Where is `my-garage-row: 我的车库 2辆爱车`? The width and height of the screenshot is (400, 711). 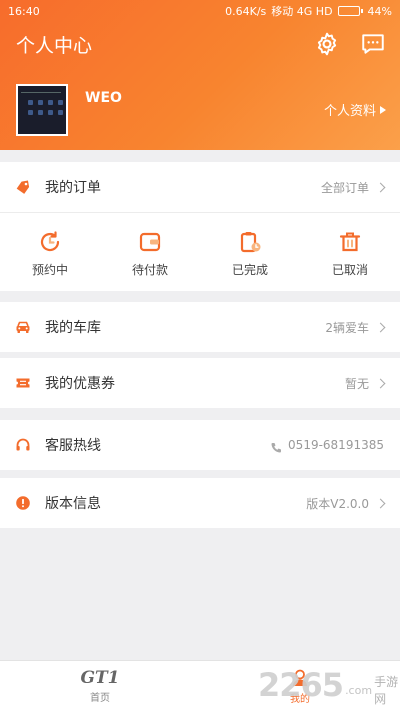 my-garage-row: 我的车库 2辆爱车 is located at coordinates (200, 327).